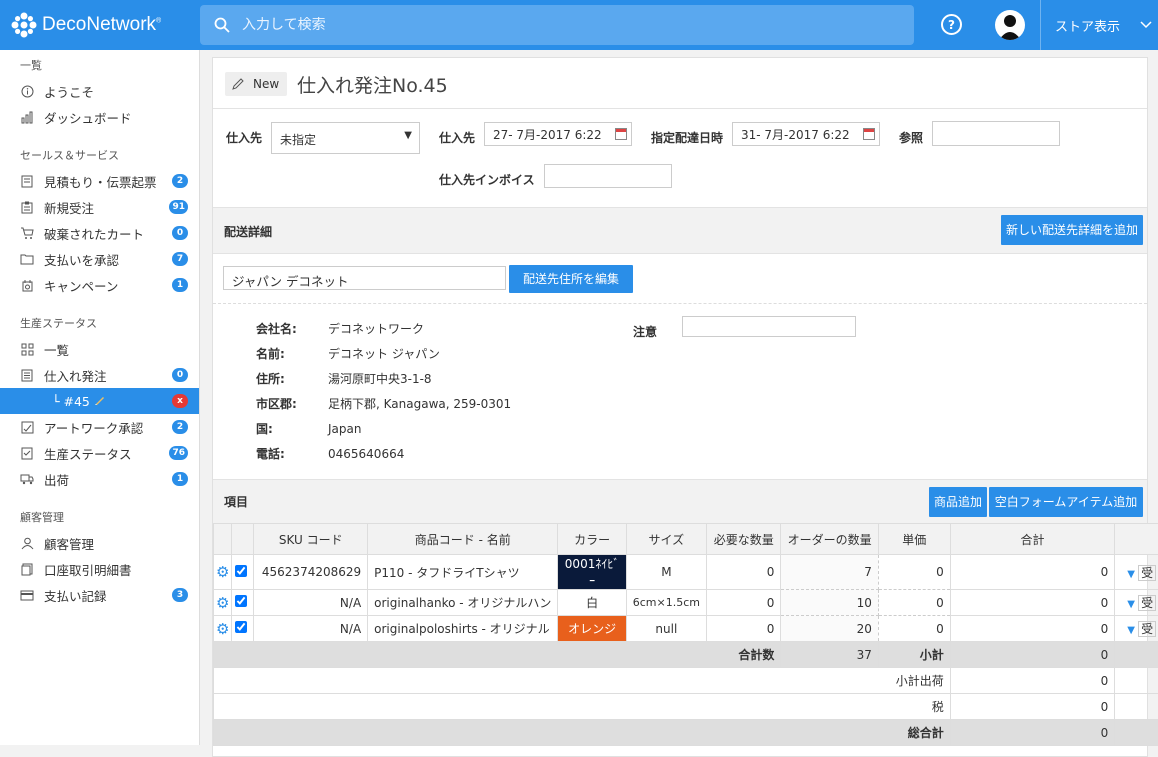 The image size is (1158, 757). Describe the element at coordinates (1010, 25) in the screenshot. I see `avatar` at that location.